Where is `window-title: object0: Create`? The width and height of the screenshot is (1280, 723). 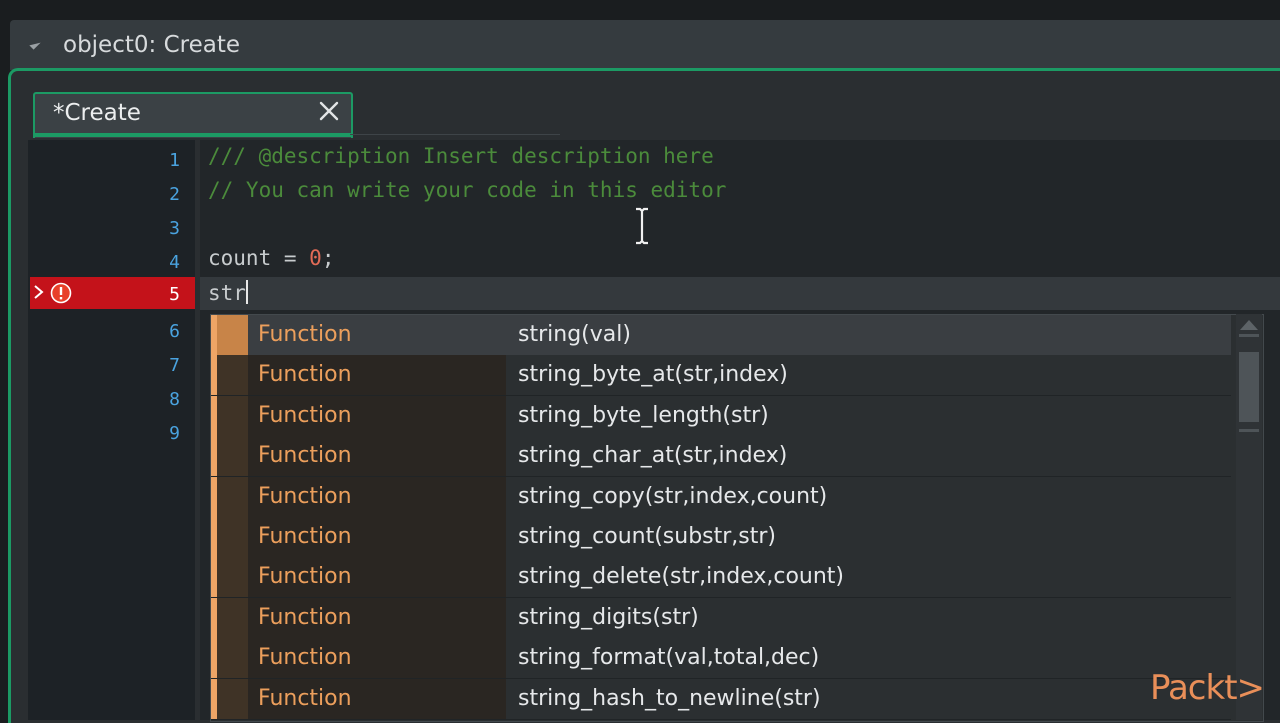
window-title: object0: Create is located at coordinates (151, 45).